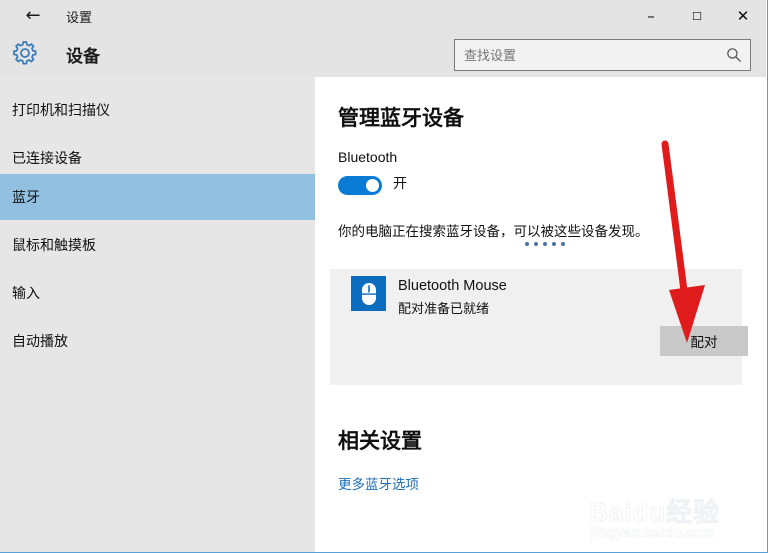 The width and height of the screenshot is (768, 553). I want to click on back-button: ←, so click(33, 16).